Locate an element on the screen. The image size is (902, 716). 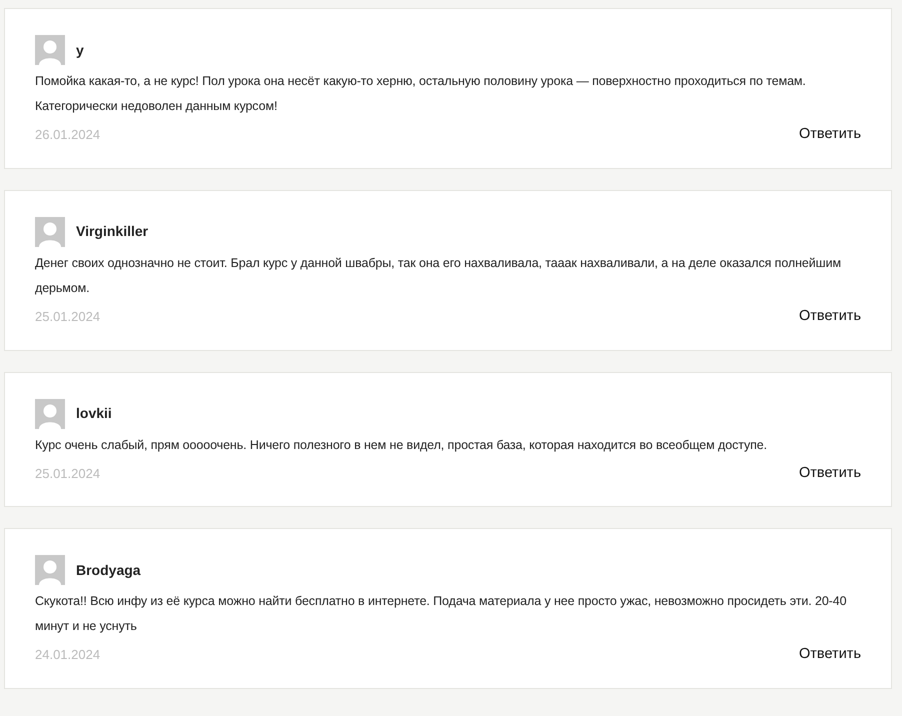
comment-text: Курс очень слабый, прям ооооочень. Ничего полезного в нем не видел, простая база, которая находится во всеобщем доступе. is located at coordinates (401, 445).